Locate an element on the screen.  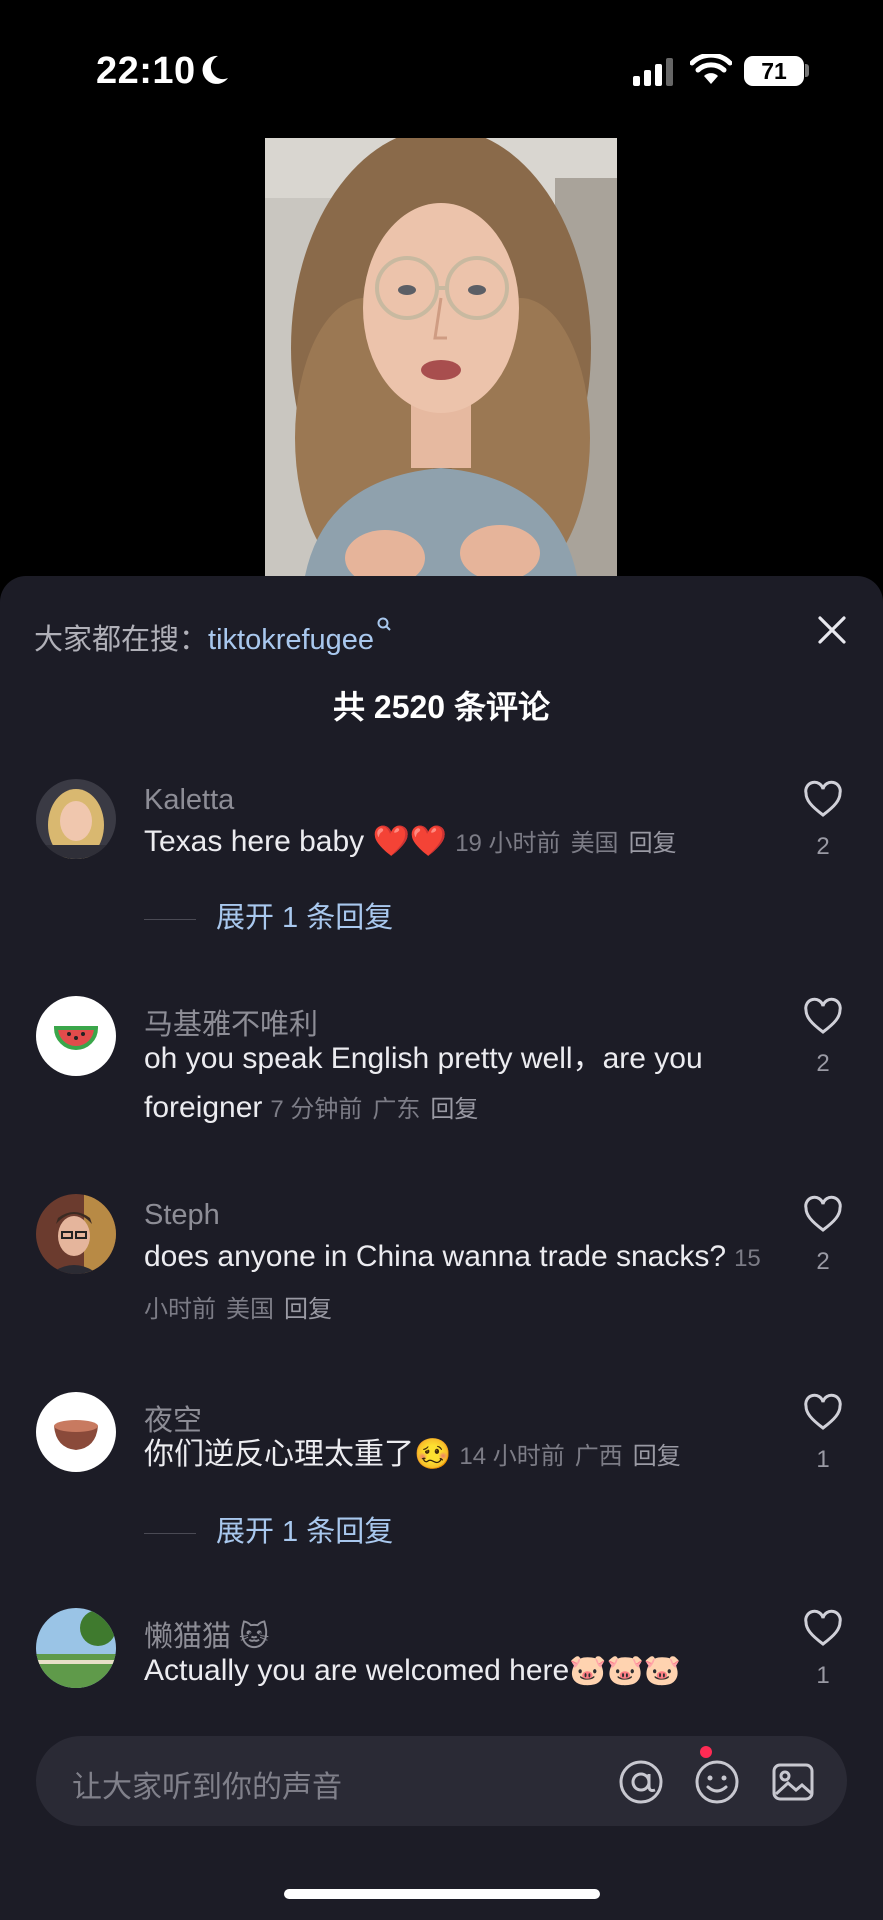
at-sign-icon is located at coordinates (641, 1782).